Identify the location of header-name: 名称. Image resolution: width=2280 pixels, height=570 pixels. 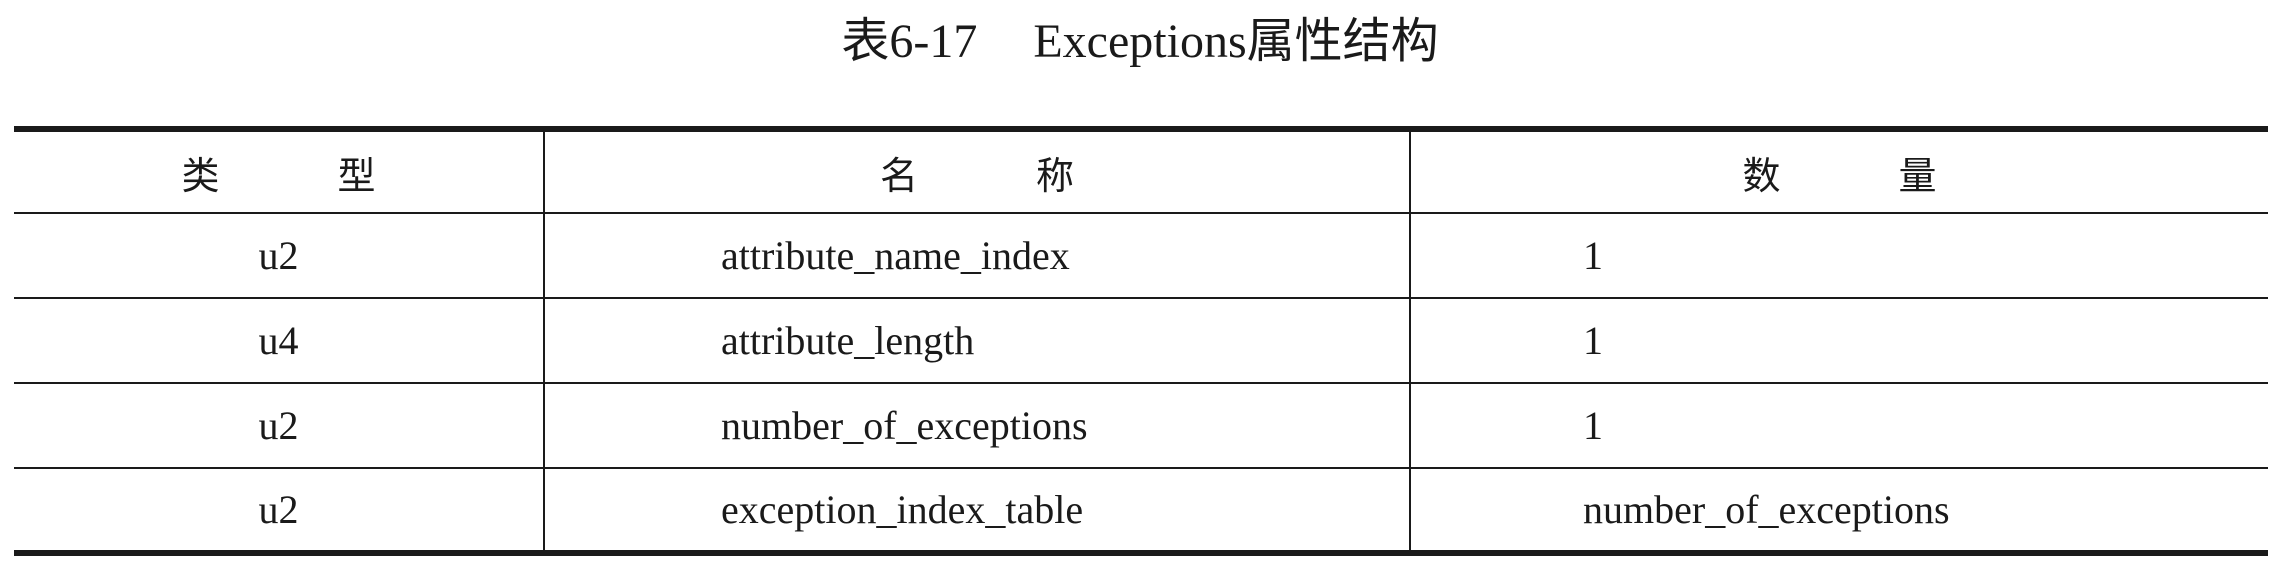
(976, 170).